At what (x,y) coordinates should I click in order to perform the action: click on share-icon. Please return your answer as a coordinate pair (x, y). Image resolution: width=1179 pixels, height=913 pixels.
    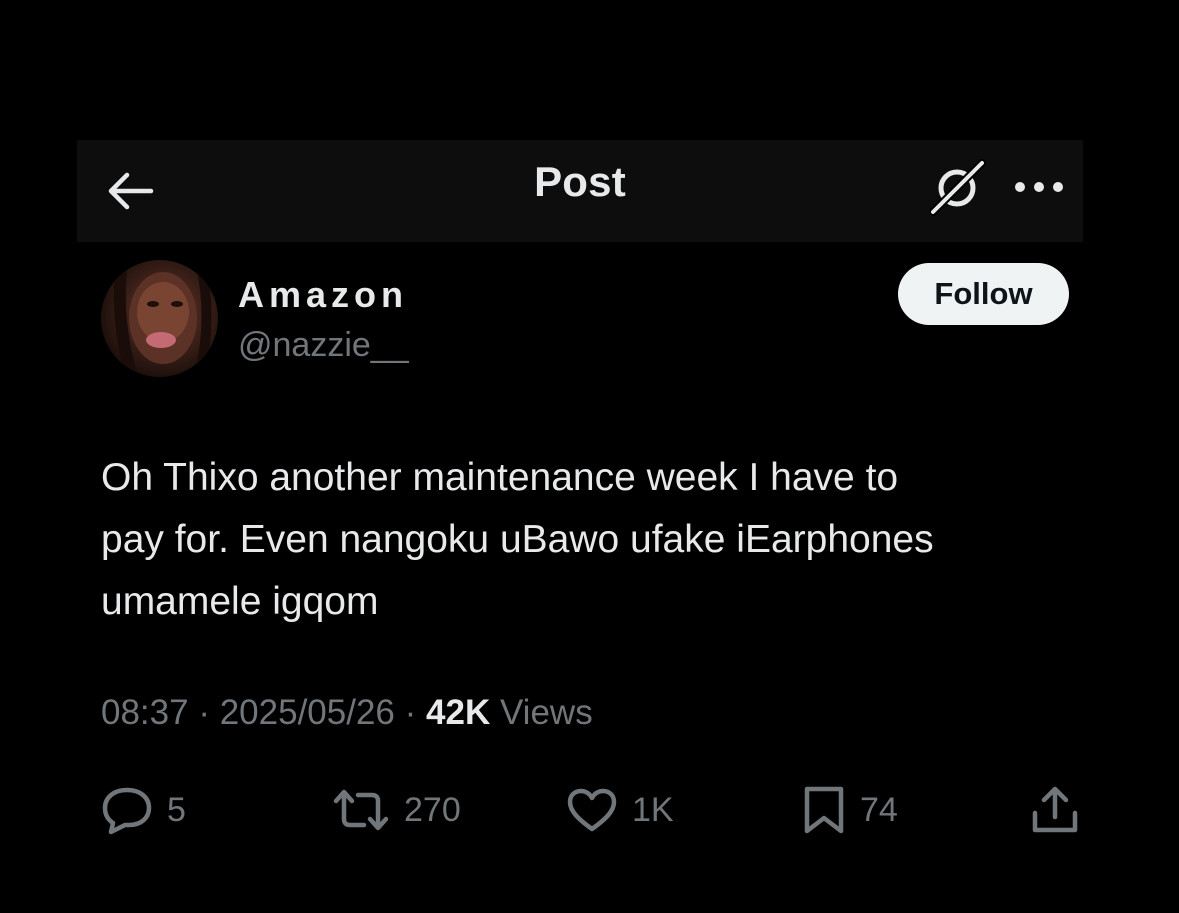
    Looking at the image, I should click on (1055, 810).